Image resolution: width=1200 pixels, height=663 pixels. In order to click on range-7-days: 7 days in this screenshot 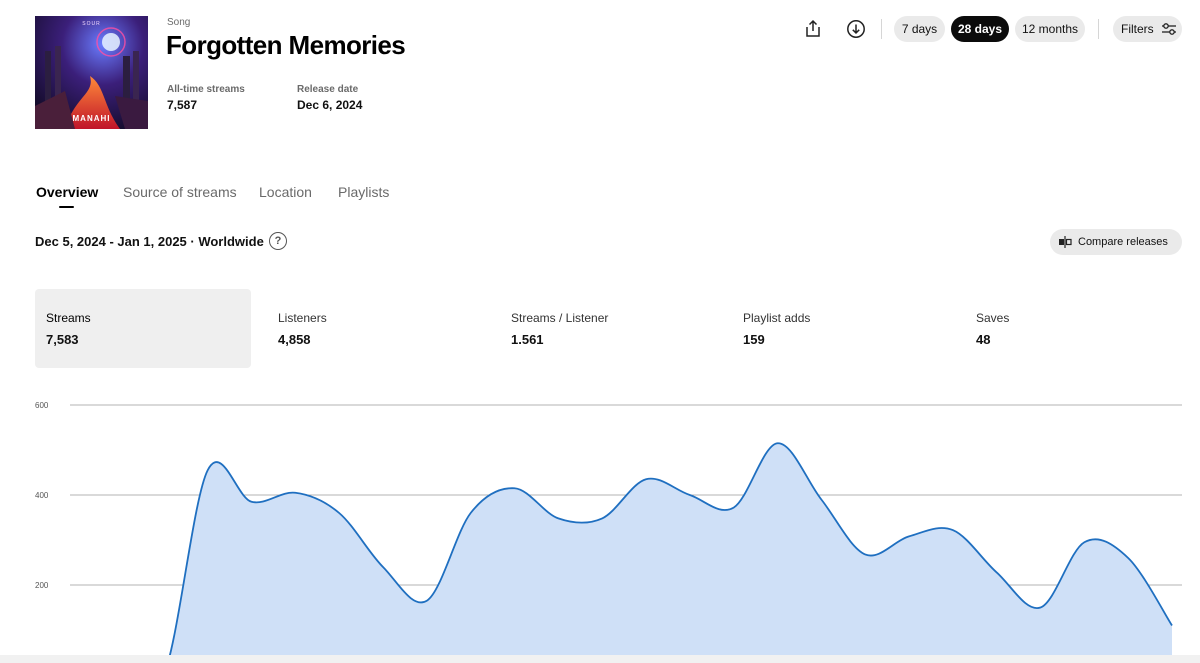, I will do `click(919, 29)`.